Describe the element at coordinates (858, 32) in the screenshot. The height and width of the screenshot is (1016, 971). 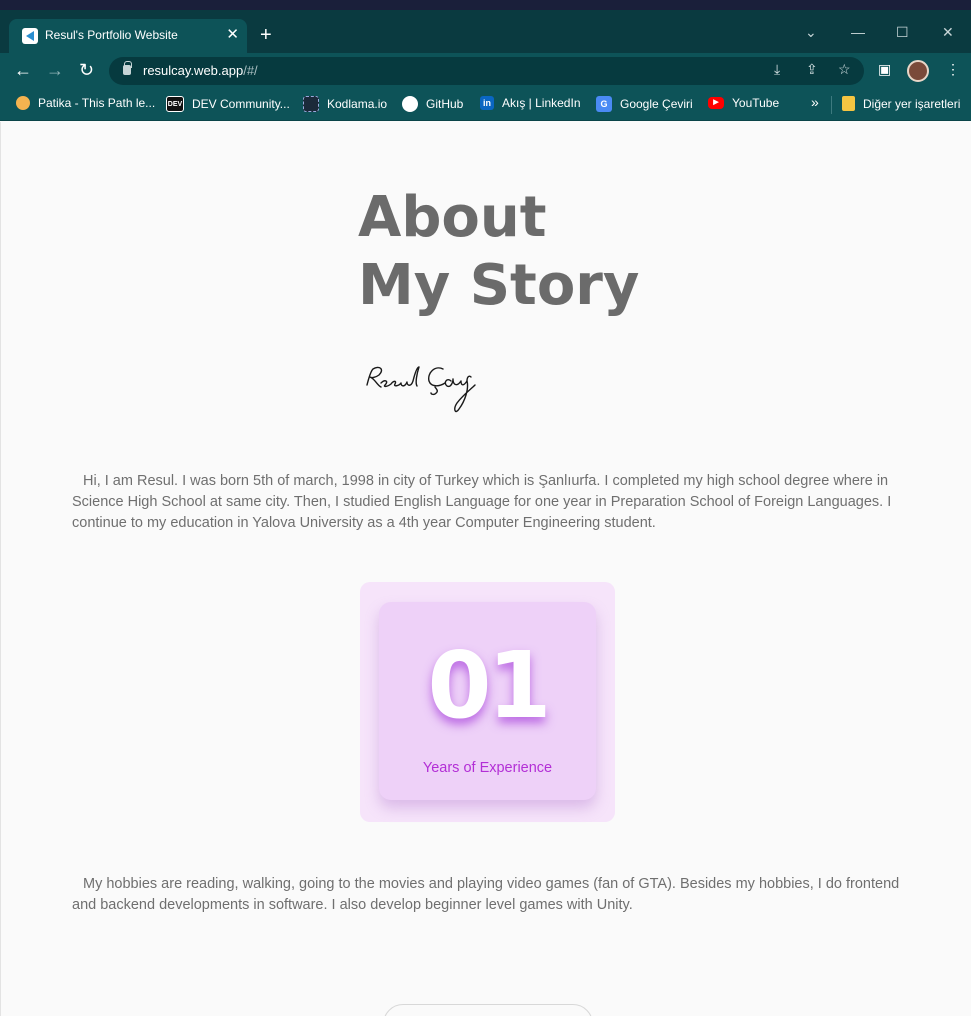
I see `minimize-button: —` at that location.